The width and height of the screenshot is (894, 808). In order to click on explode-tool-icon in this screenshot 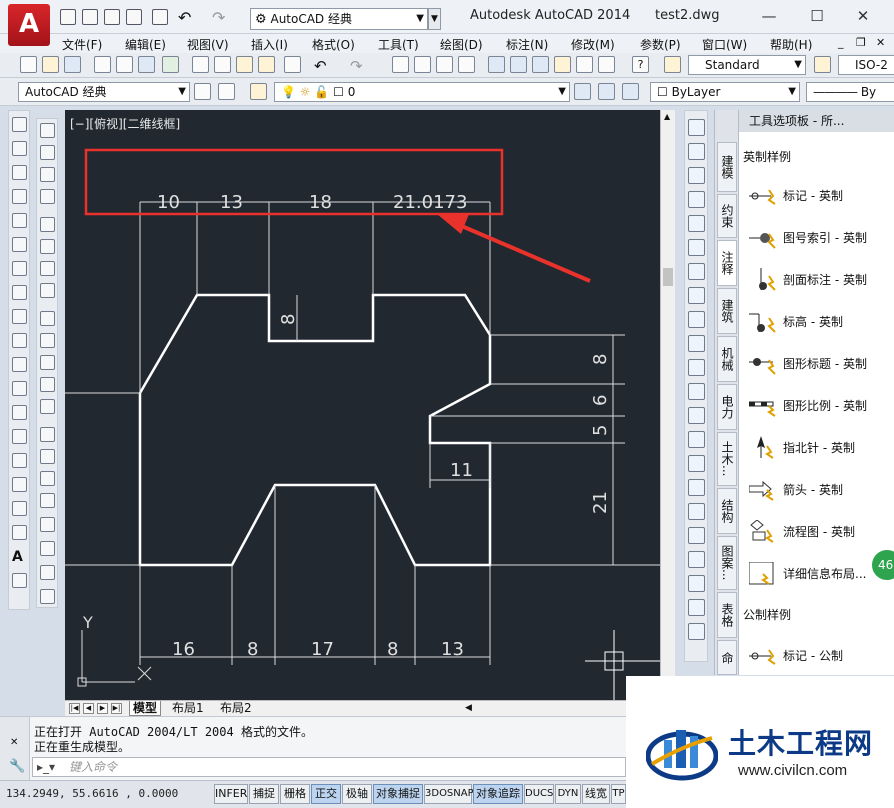, I will do `click(696, 511)`.